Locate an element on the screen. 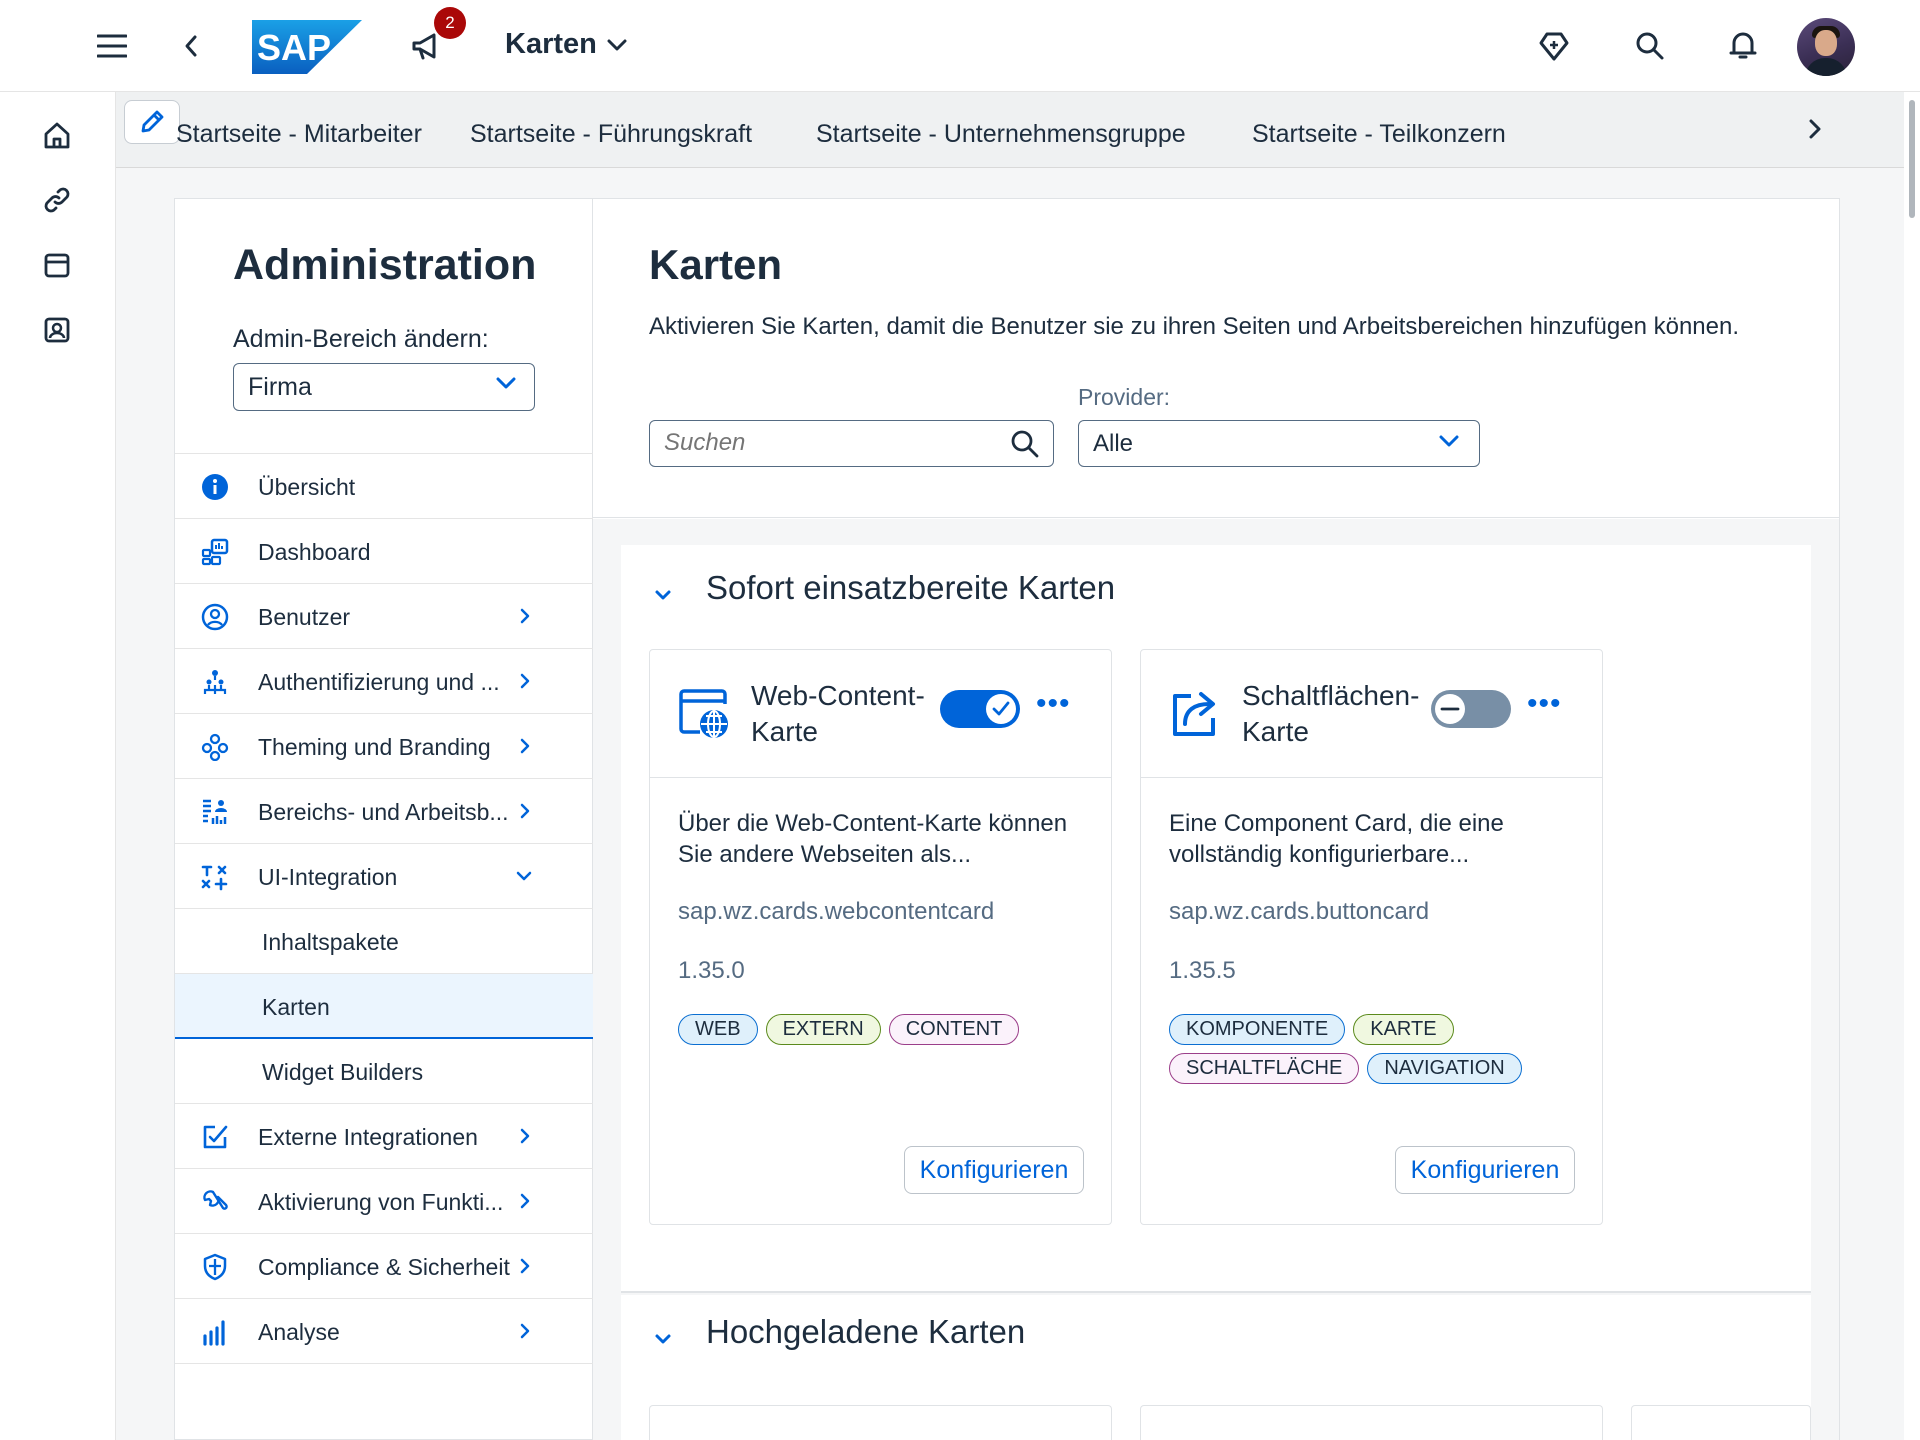  edit-tabs-button is located at coordinates (152, 122).